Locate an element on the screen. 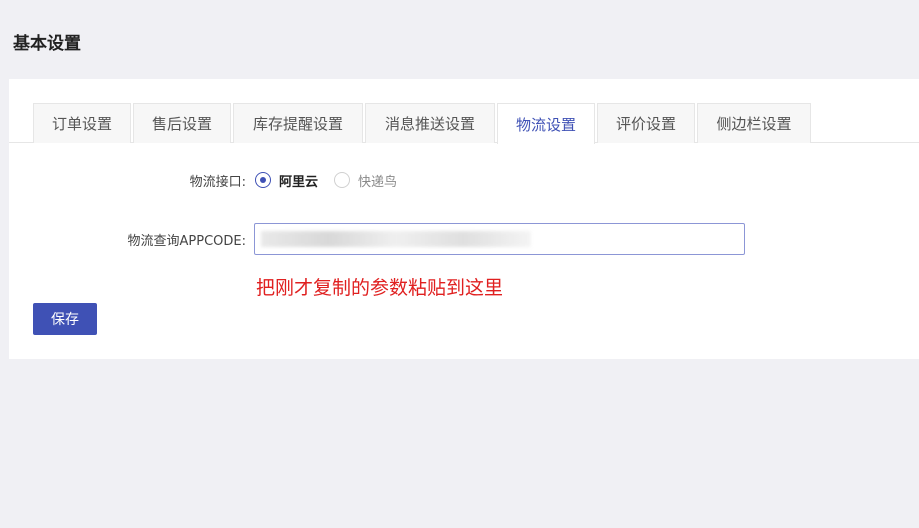 This screenshot has height=528, width=919. radio-unchecked-icon is located at coordinates (342, 180).